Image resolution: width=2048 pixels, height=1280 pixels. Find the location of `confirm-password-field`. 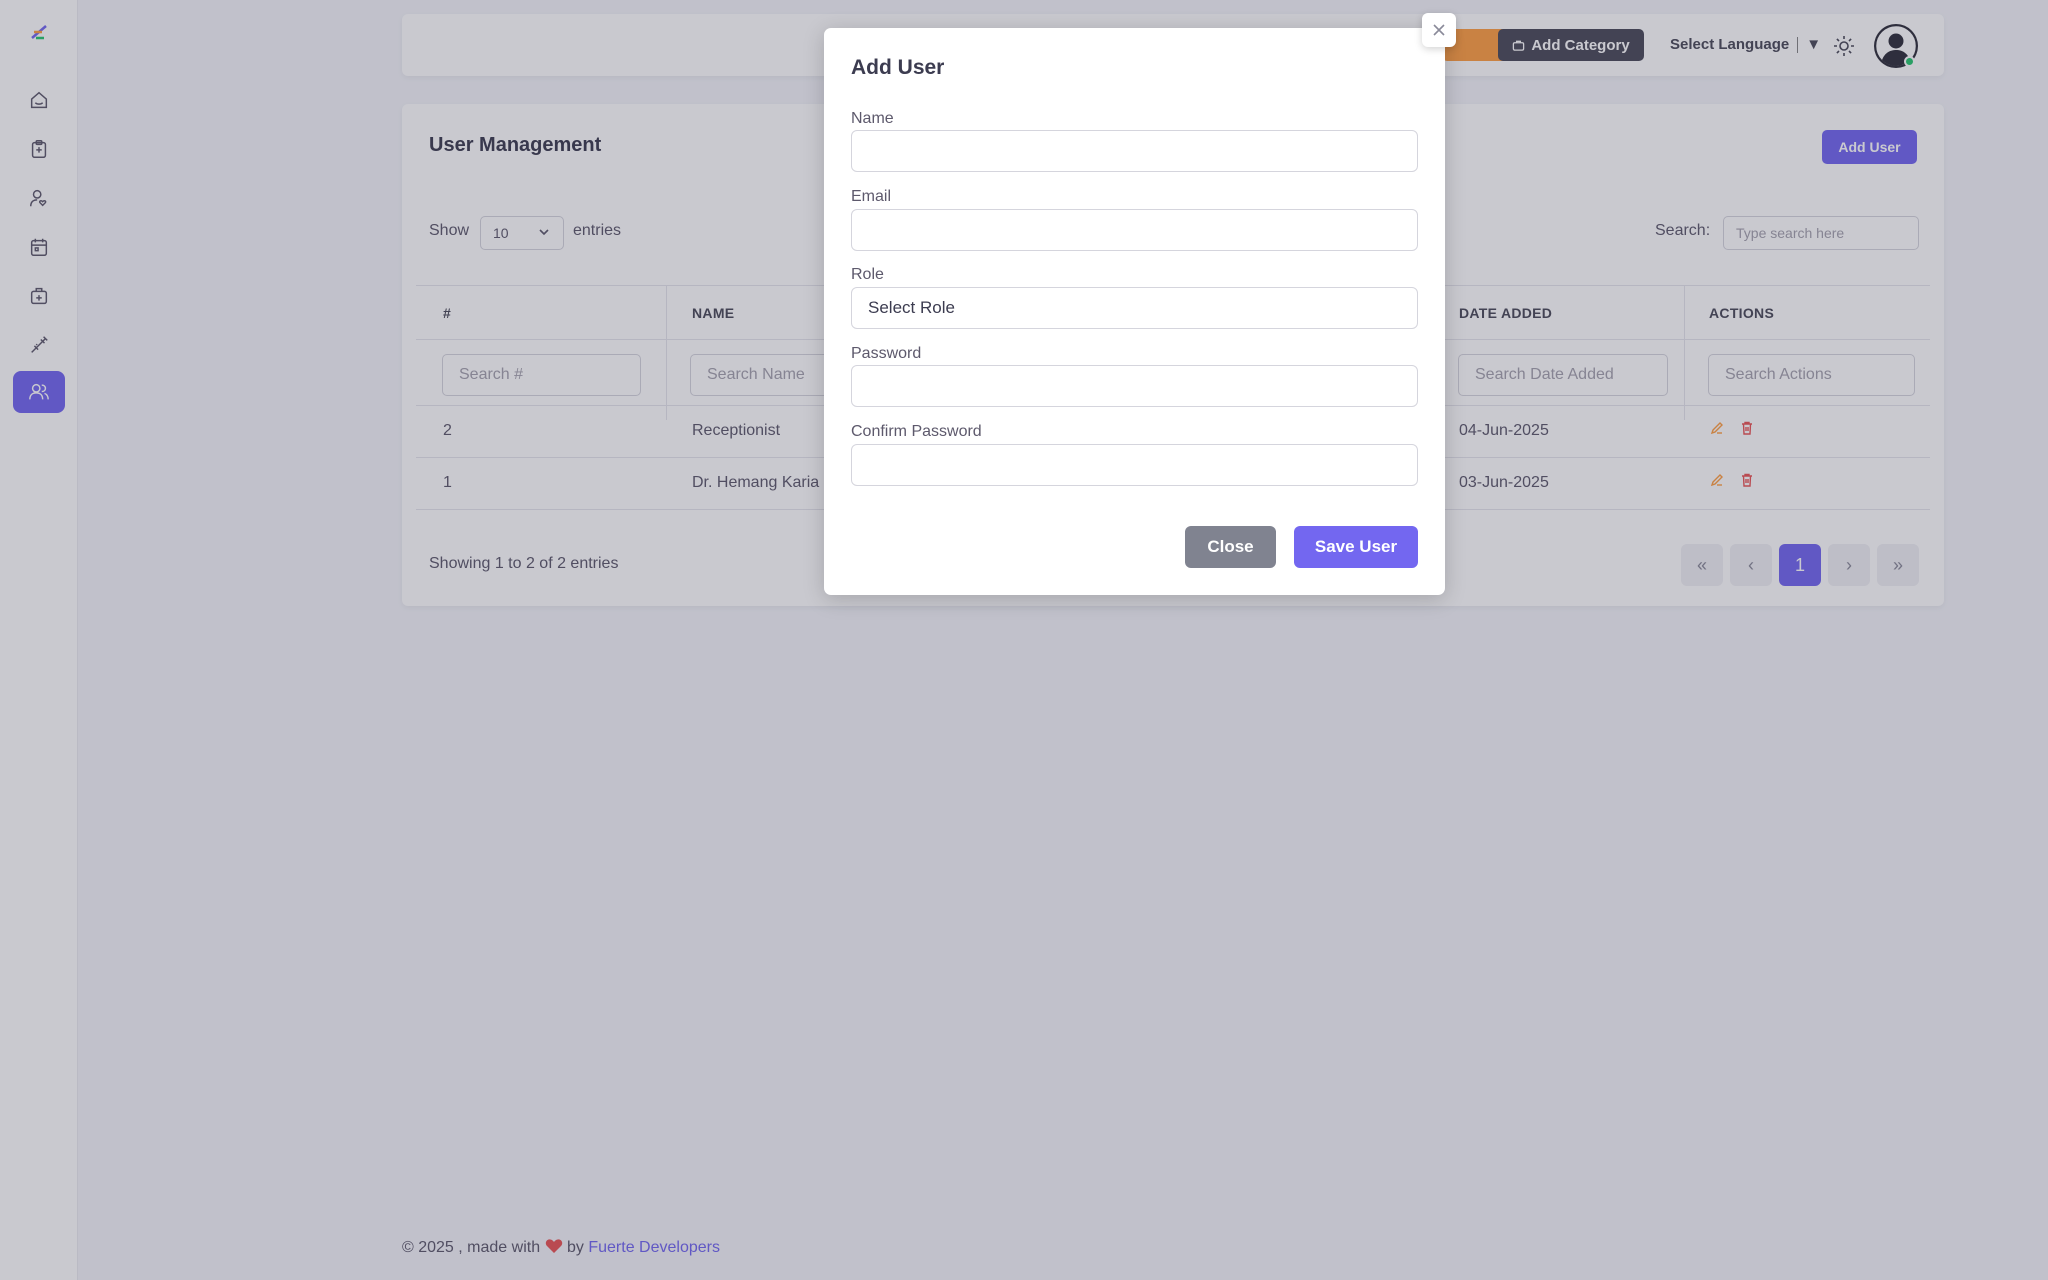

confirm-password-field is located at coordinates (1134, 465).